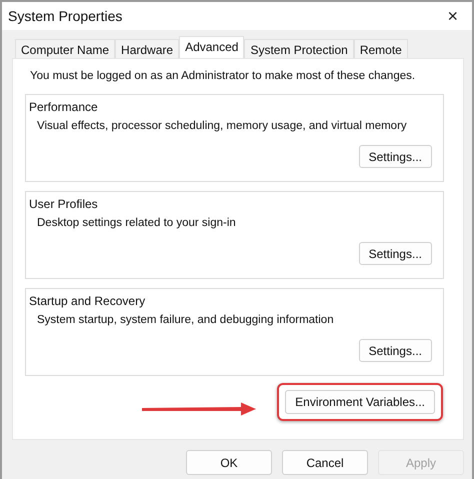 Image resolution: width=474 pixels, height=479 pixels. I want to click on group-title: Startup and Recovery, so click(87, 302).